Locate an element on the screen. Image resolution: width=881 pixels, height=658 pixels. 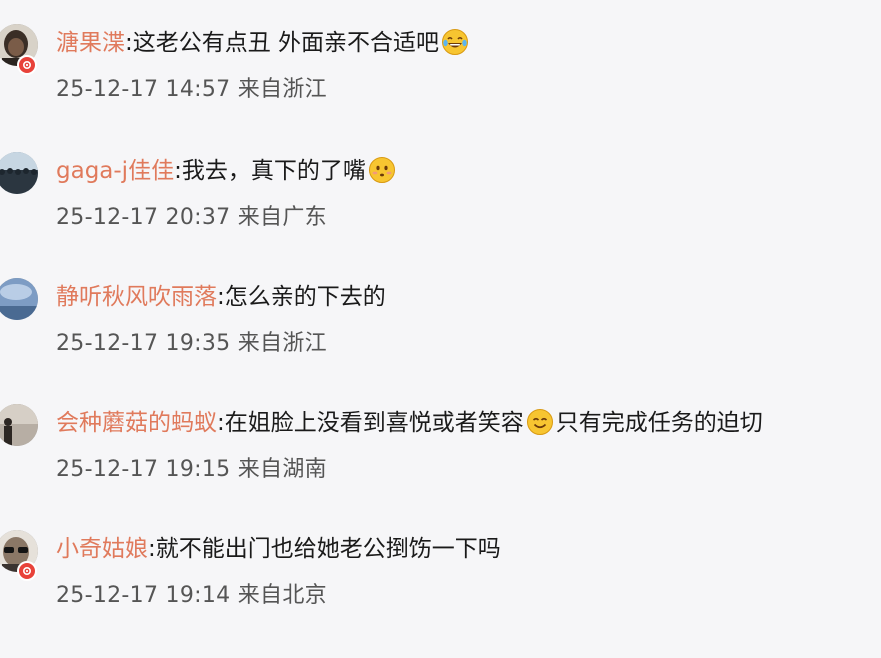
comment-body: 小奇姑娘:就不能出门也给她老公捯饬一下吗 is located at coordinates (278, 549).